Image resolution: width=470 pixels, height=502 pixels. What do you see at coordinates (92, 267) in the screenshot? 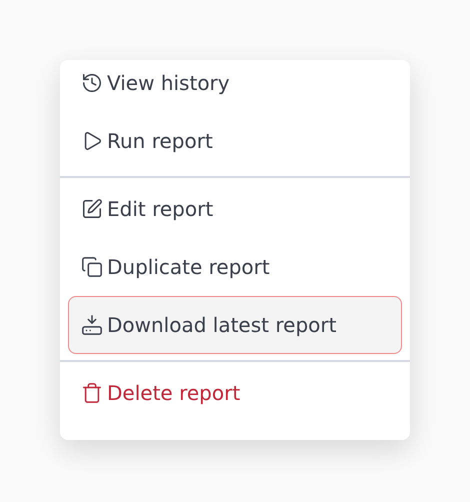
I see `copy-icon` at bounding box center [92, 267].